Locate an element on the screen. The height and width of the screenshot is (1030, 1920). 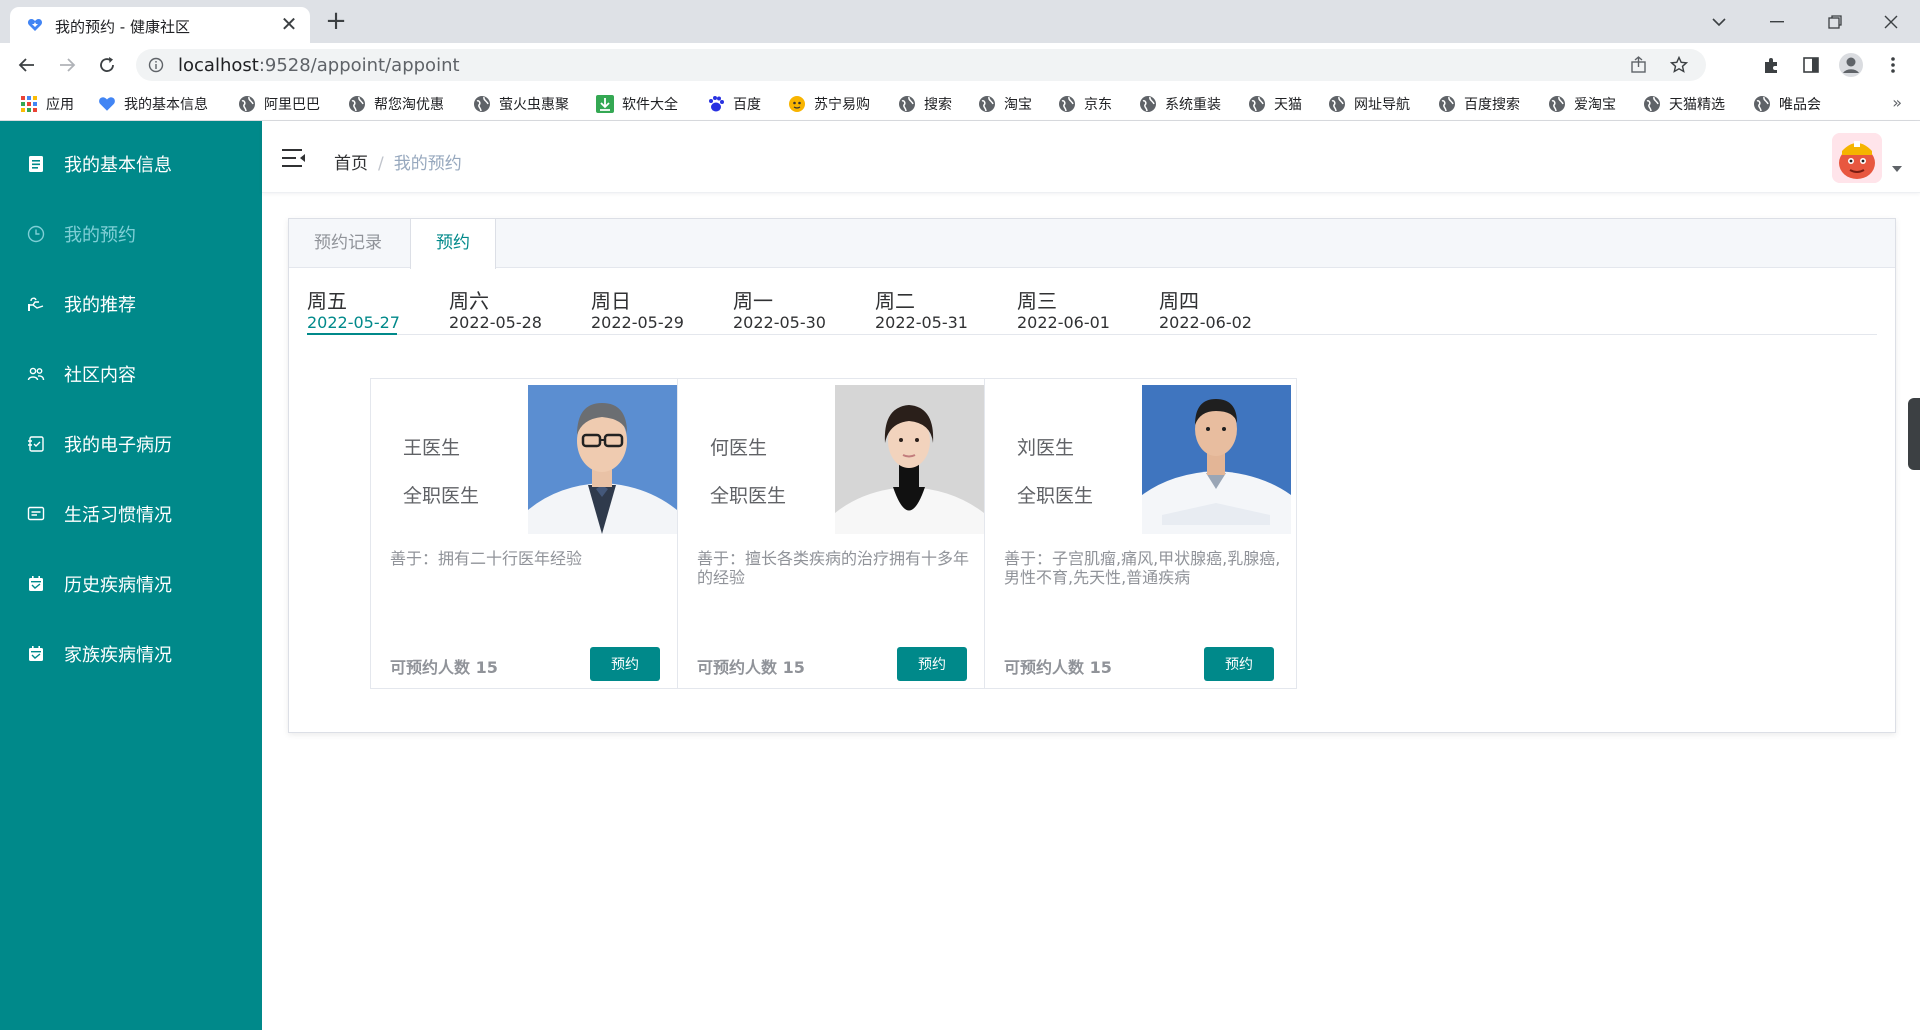
bookmark-aitaobao: 爱淘宝 is located at coordinates (1582, 104).